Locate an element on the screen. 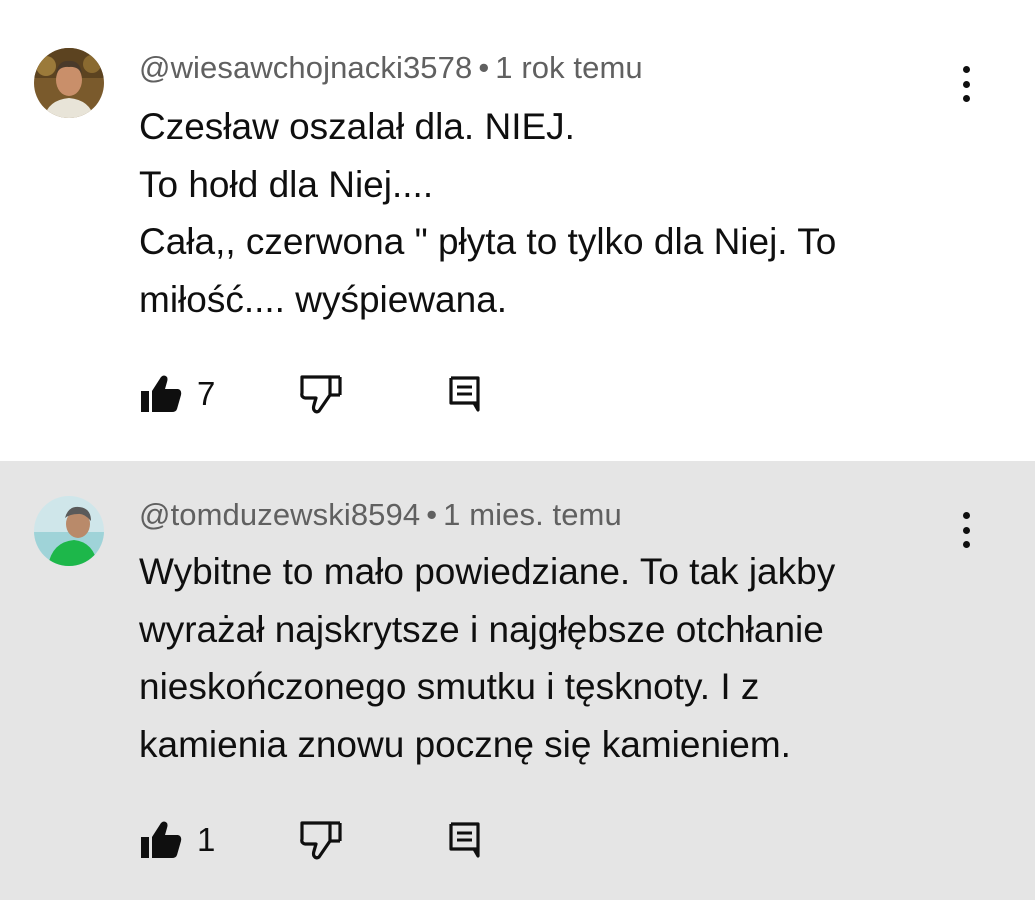 This screenshot has width=1035, height=900. comment-text-line: Czesław oszalał dla. NIEJ. is located at coordinates (357, 126).